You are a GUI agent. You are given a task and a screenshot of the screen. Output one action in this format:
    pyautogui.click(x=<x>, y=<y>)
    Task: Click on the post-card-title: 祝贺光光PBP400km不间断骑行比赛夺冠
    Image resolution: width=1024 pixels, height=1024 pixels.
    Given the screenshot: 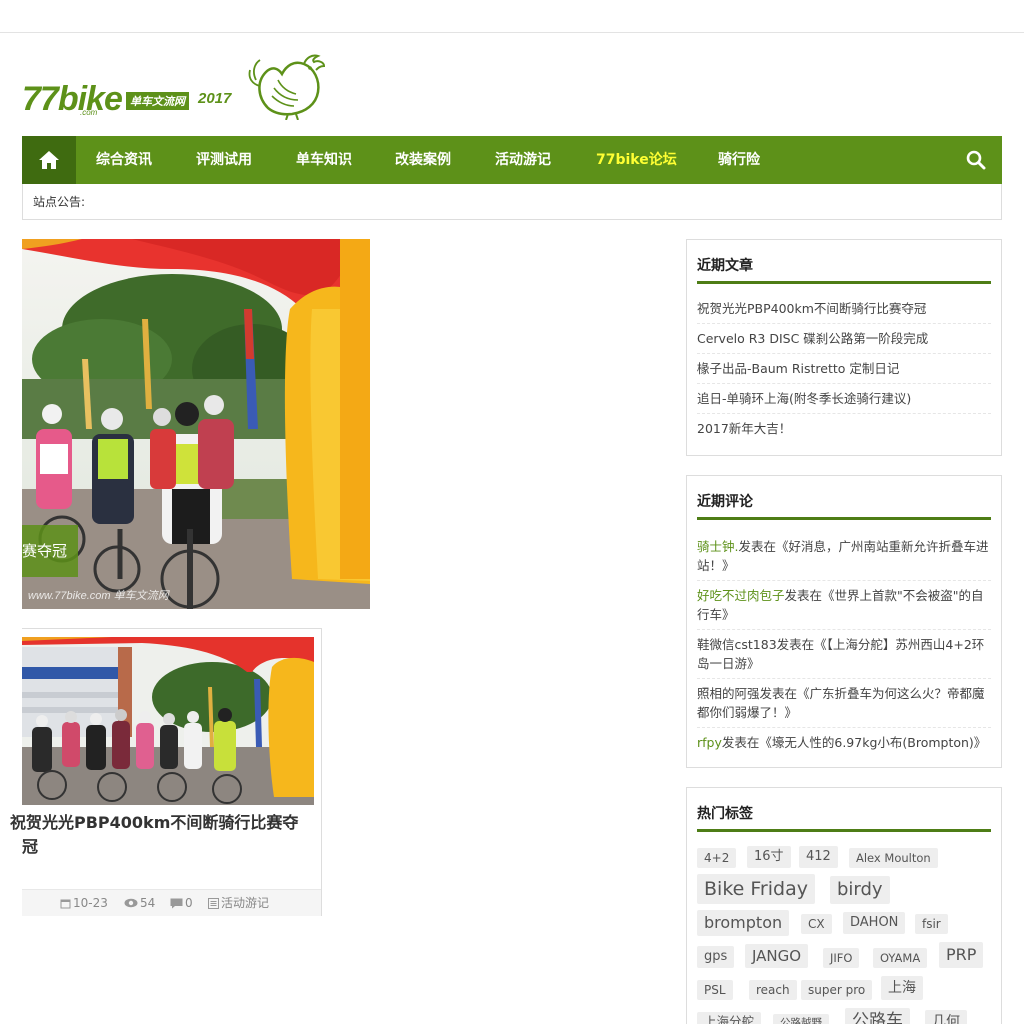 What is the action you would take?
    pyautogui.click(x=161, y=835)
    